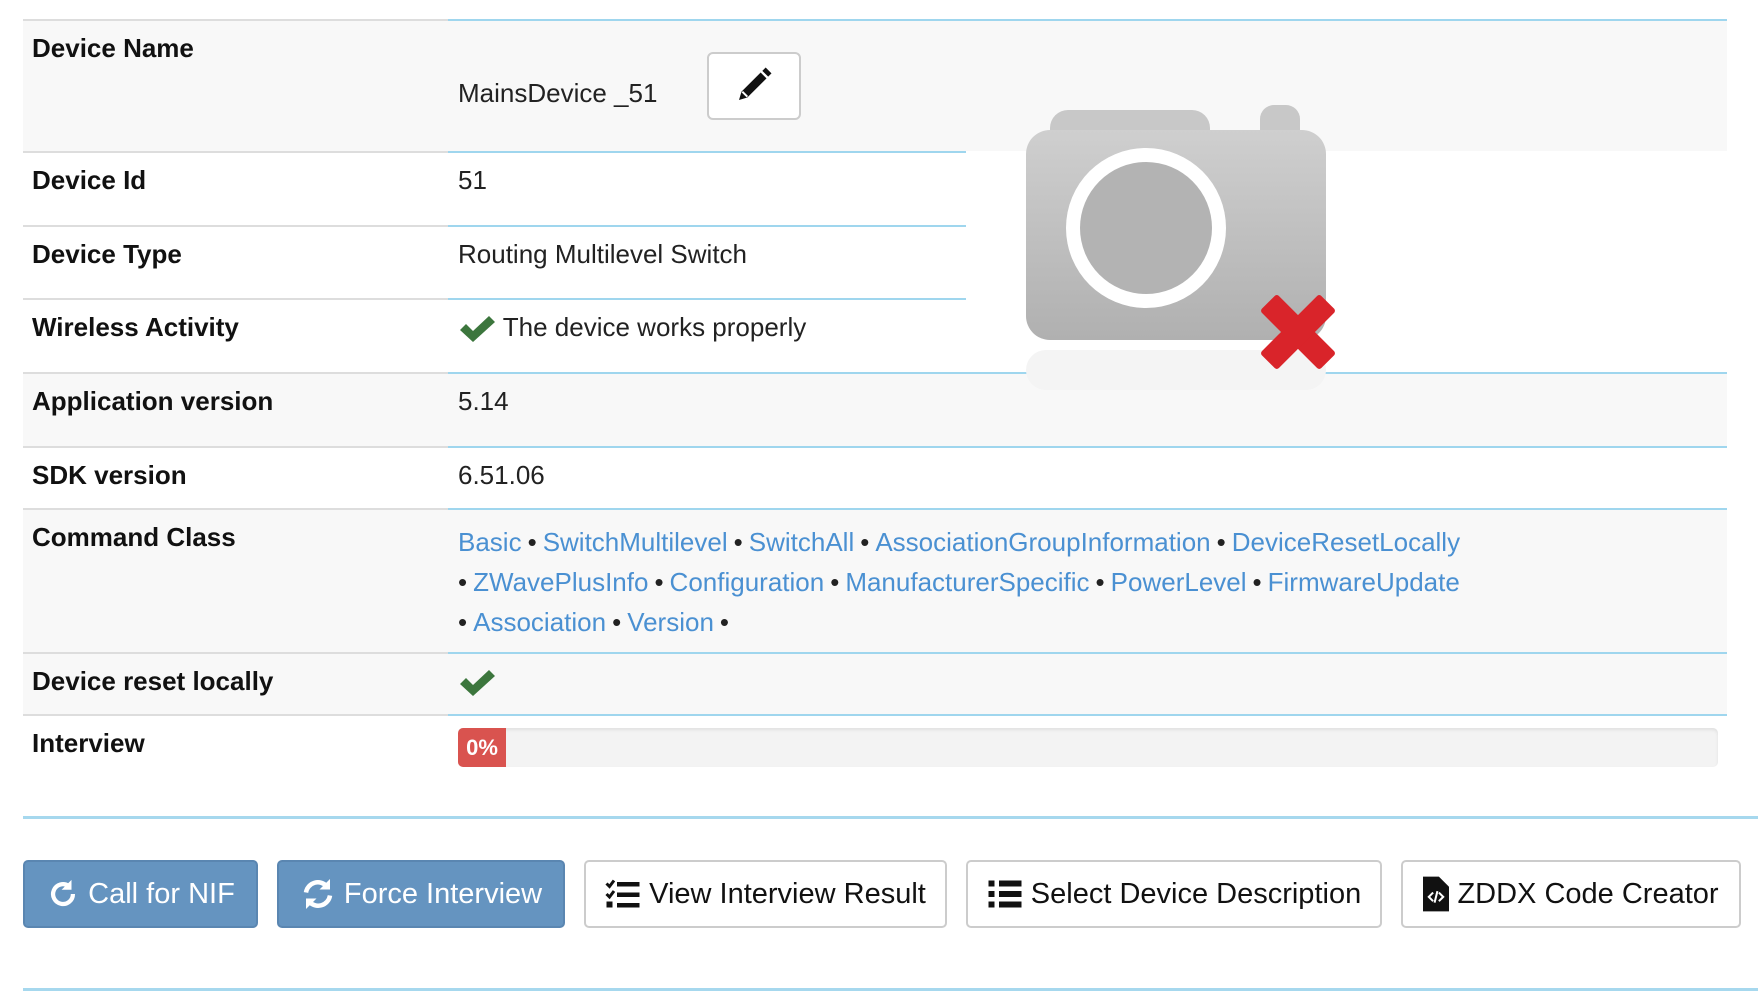 The width and height of the screenshot is (1758, 1004). I want to click on device-type-value: Routing Multilevel Switch, so click(603, 254).